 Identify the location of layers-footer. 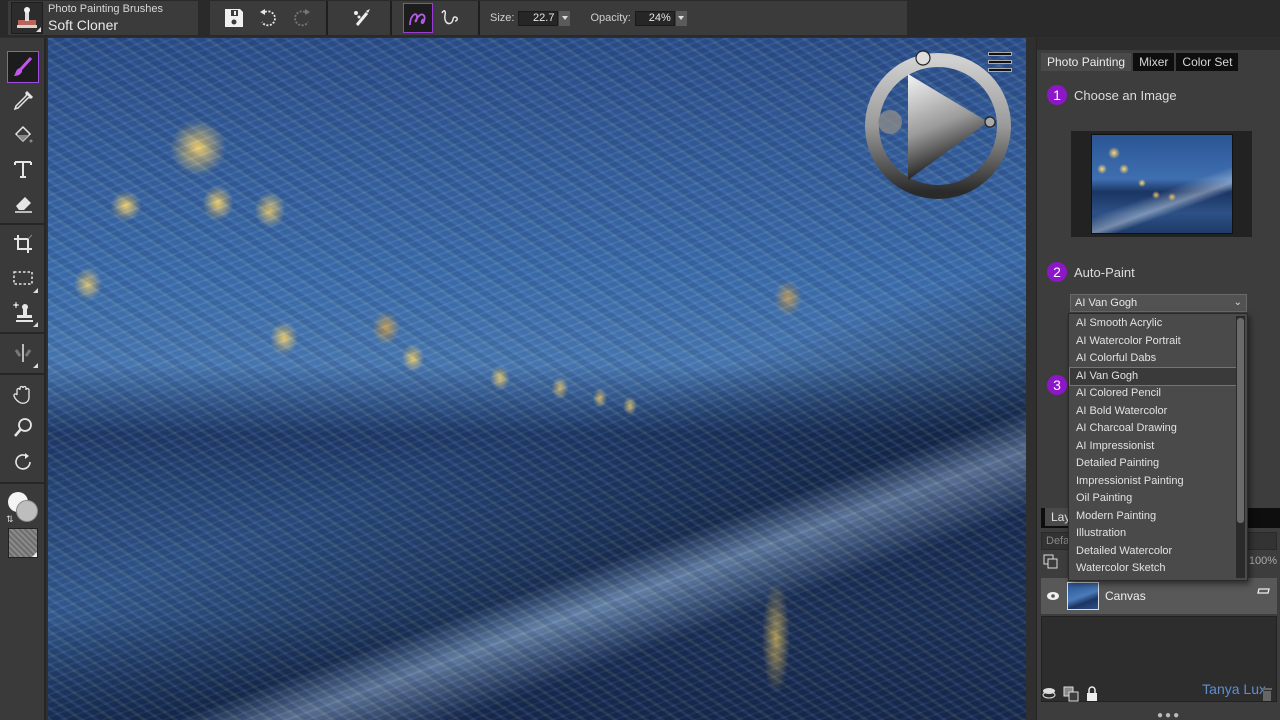
(1159, 696).